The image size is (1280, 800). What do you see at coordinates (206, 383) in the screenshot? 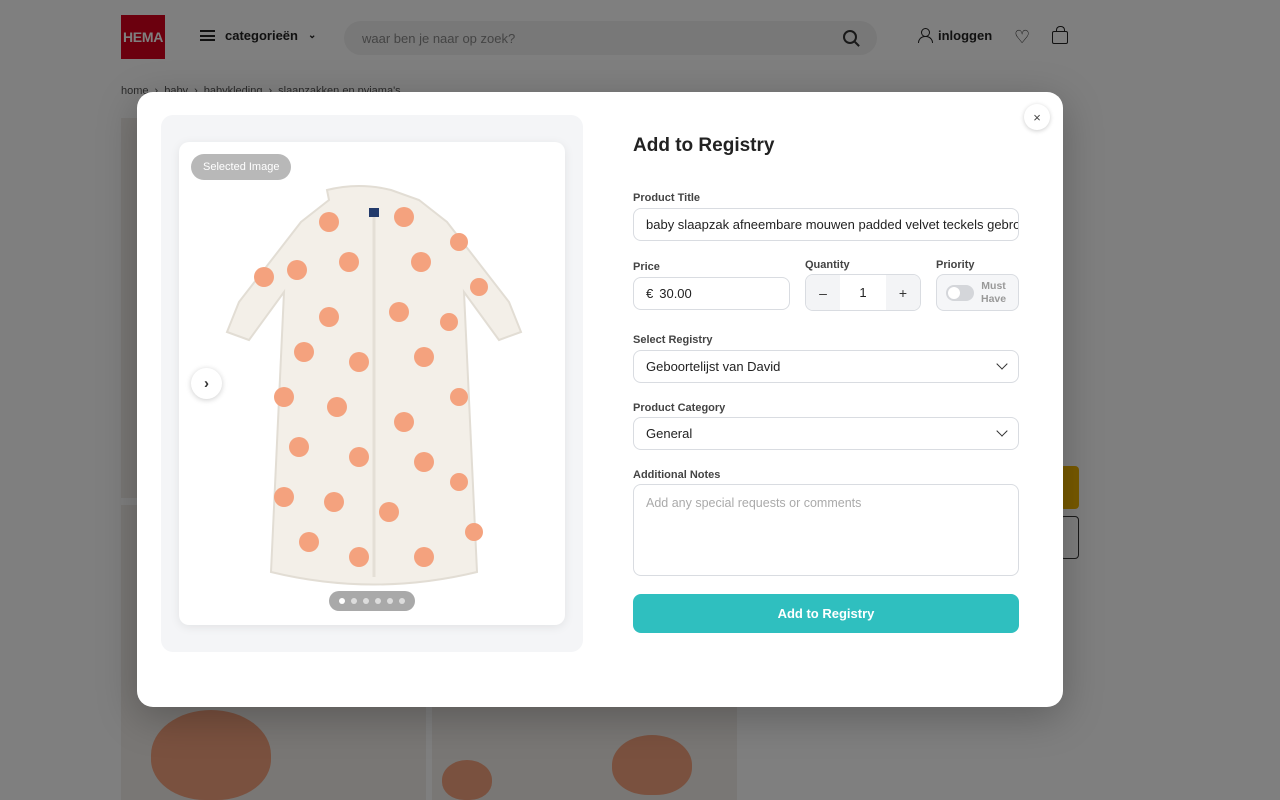
I see `next-image-button: ›` at bounding box center [206, 383].